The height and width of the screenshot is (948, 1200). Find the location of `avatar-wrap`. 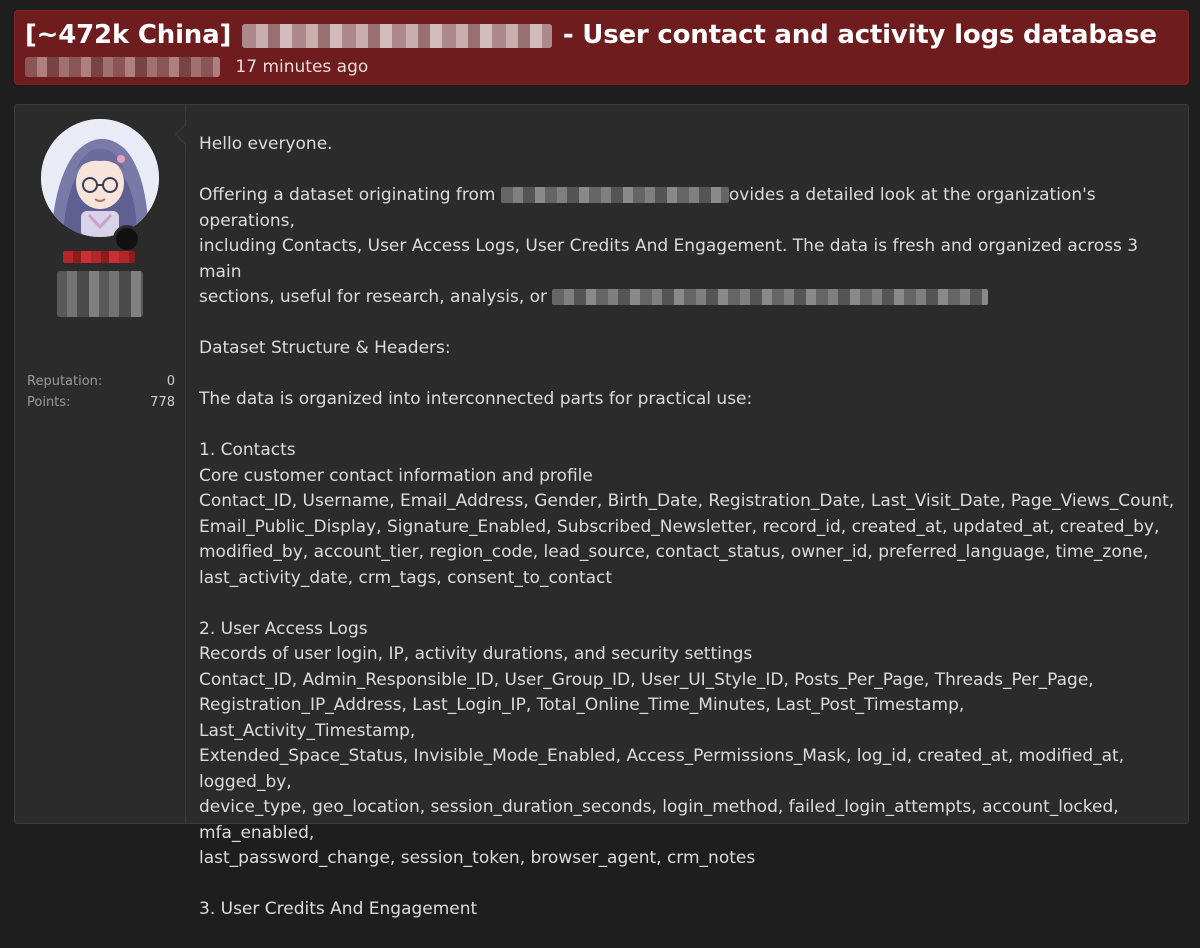

avatar-wrap is located at coordinates (100, 186).